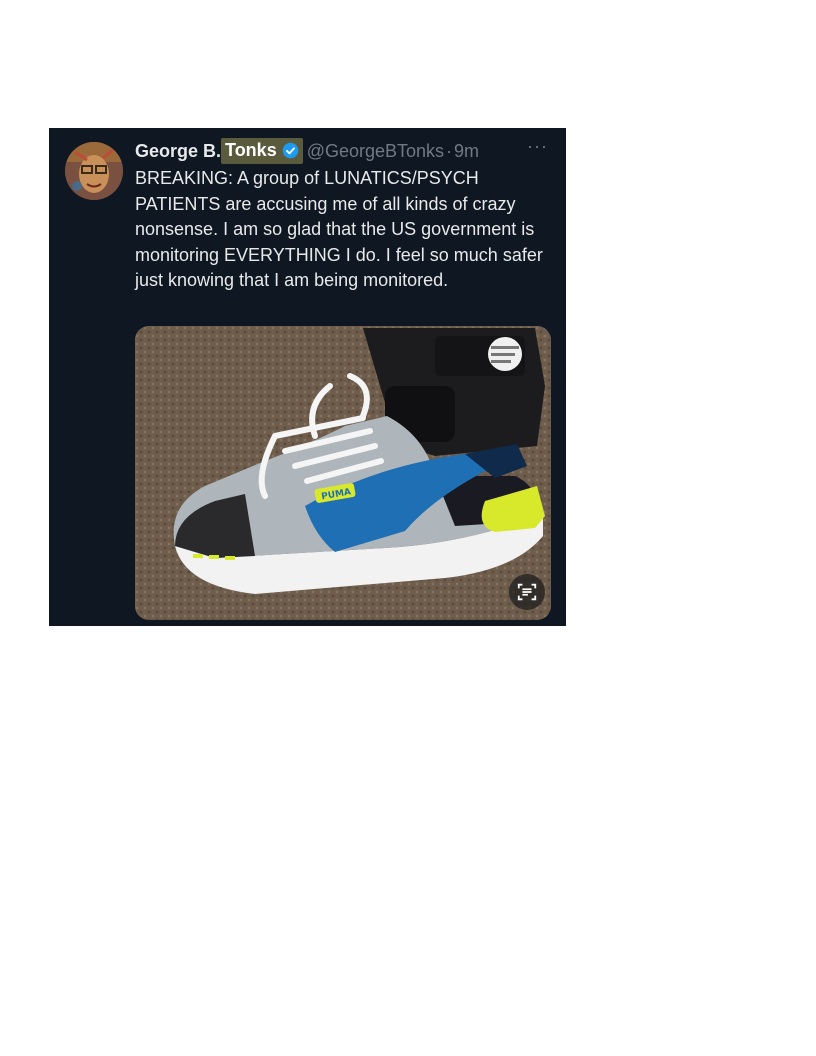 This screenshot has height=1056, width=816. Describe the element at coordinates (466, 151) in the screenshot. I see `tweet-timestamp: 9m` at that location.